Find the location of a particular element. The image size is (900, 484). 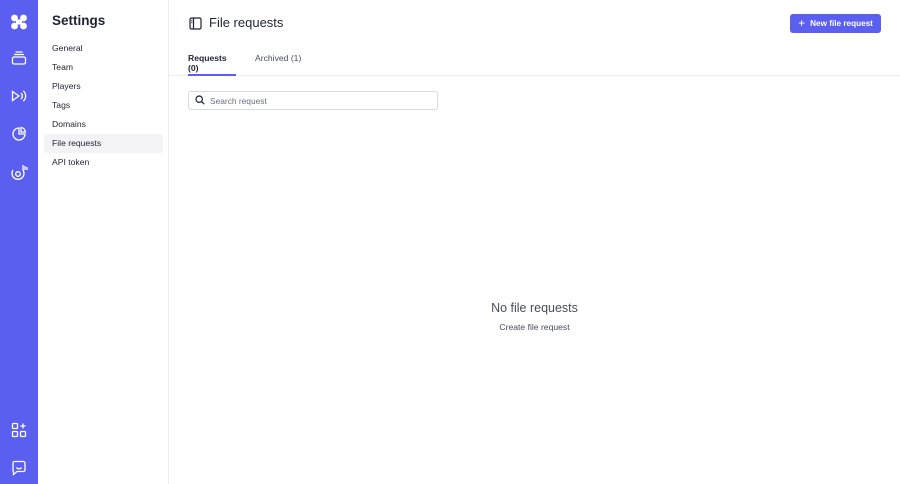

sidebar-item-general: General is located at coordinates (103, 48).